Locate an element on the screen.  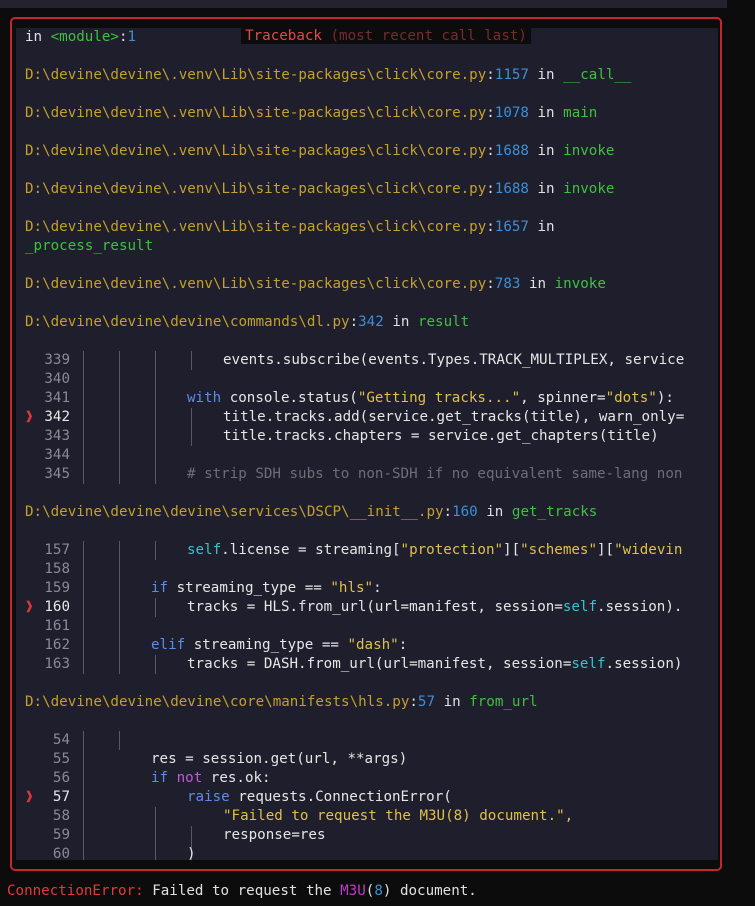
code-line: 161 is located at coordinates (57, 626).